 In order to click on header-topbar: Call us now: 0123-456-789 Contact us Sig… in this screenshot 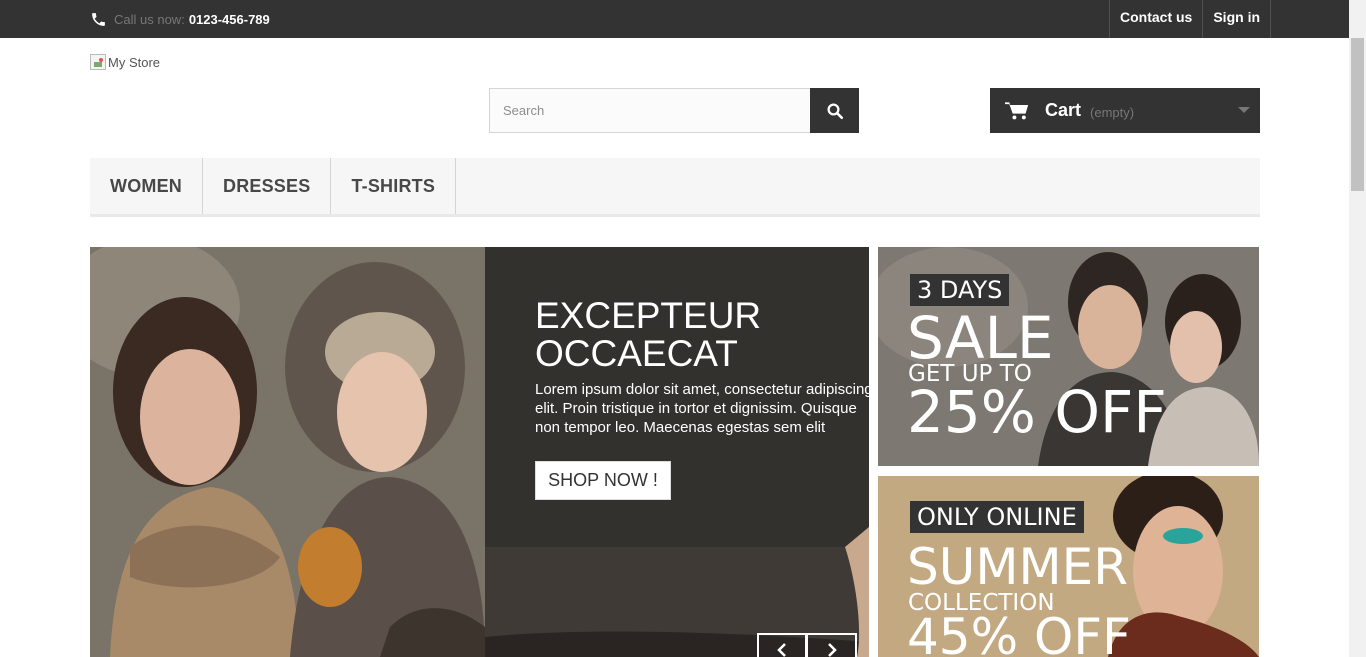, I will do `click(674, 19)`.